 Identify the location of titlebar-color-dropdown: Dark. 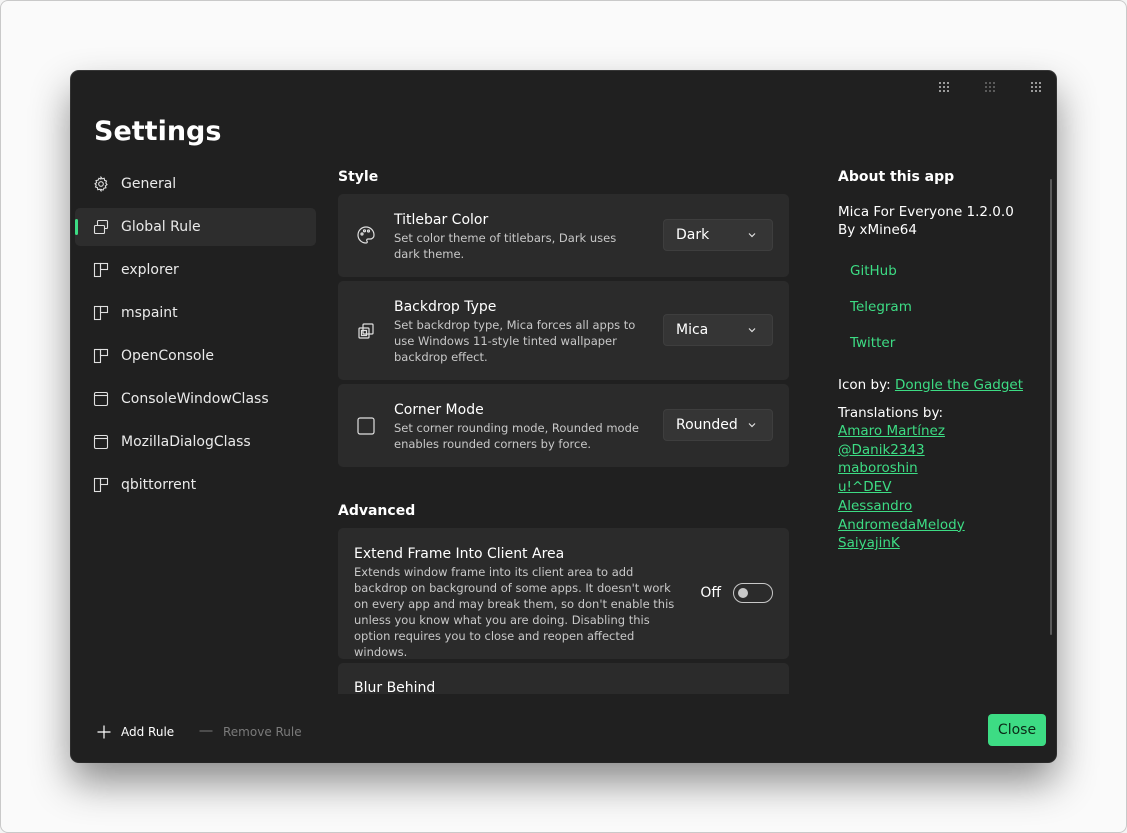
(718, 235).